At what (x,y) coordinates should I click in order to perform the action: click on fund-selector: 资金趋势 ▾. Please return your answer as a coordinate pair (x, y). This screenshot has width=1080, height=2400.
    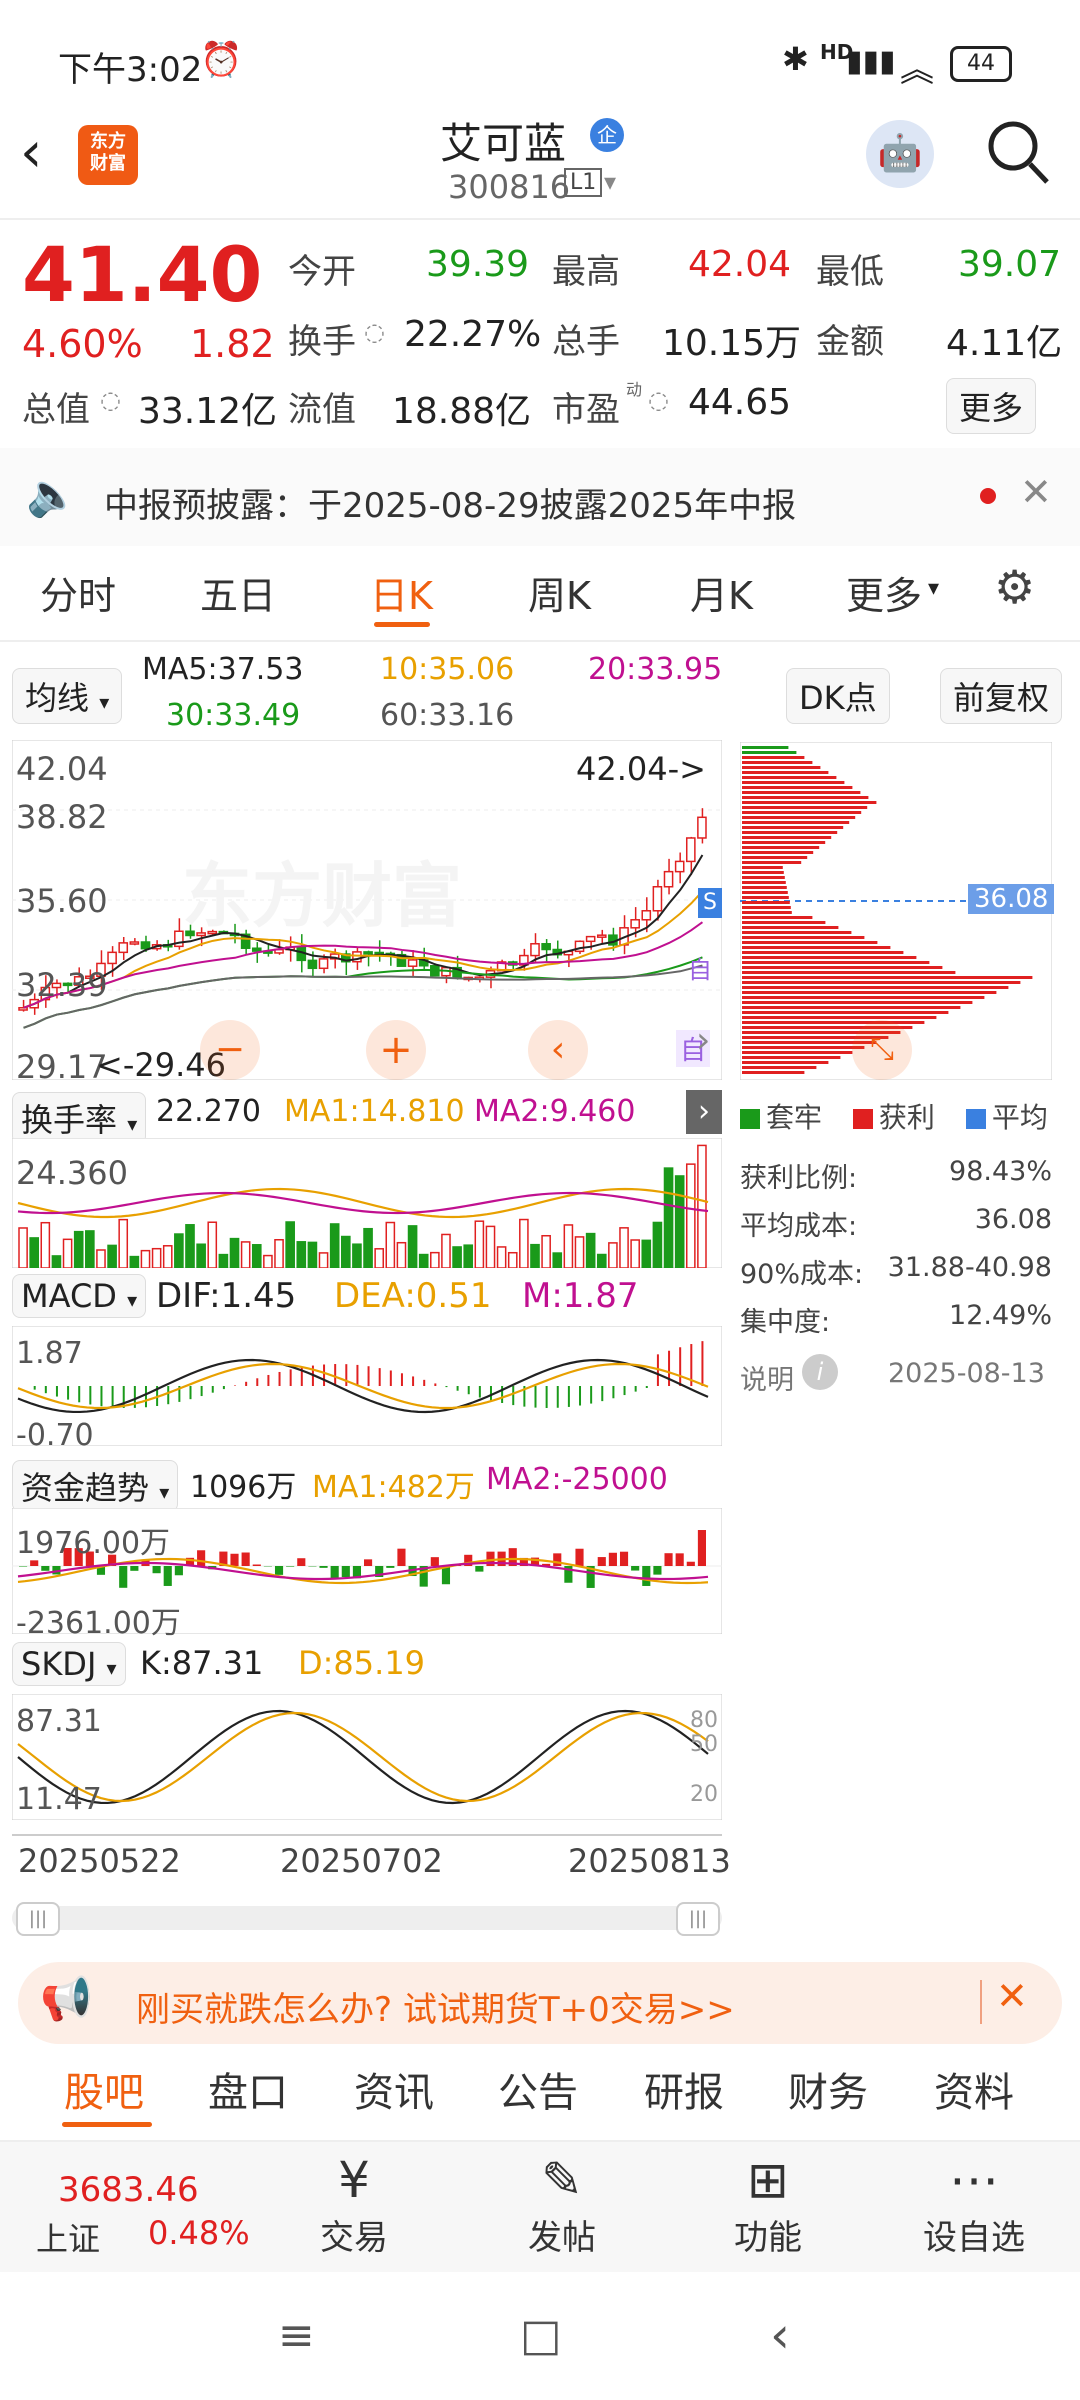
    Looking at the image, I should click on (95, 1486).